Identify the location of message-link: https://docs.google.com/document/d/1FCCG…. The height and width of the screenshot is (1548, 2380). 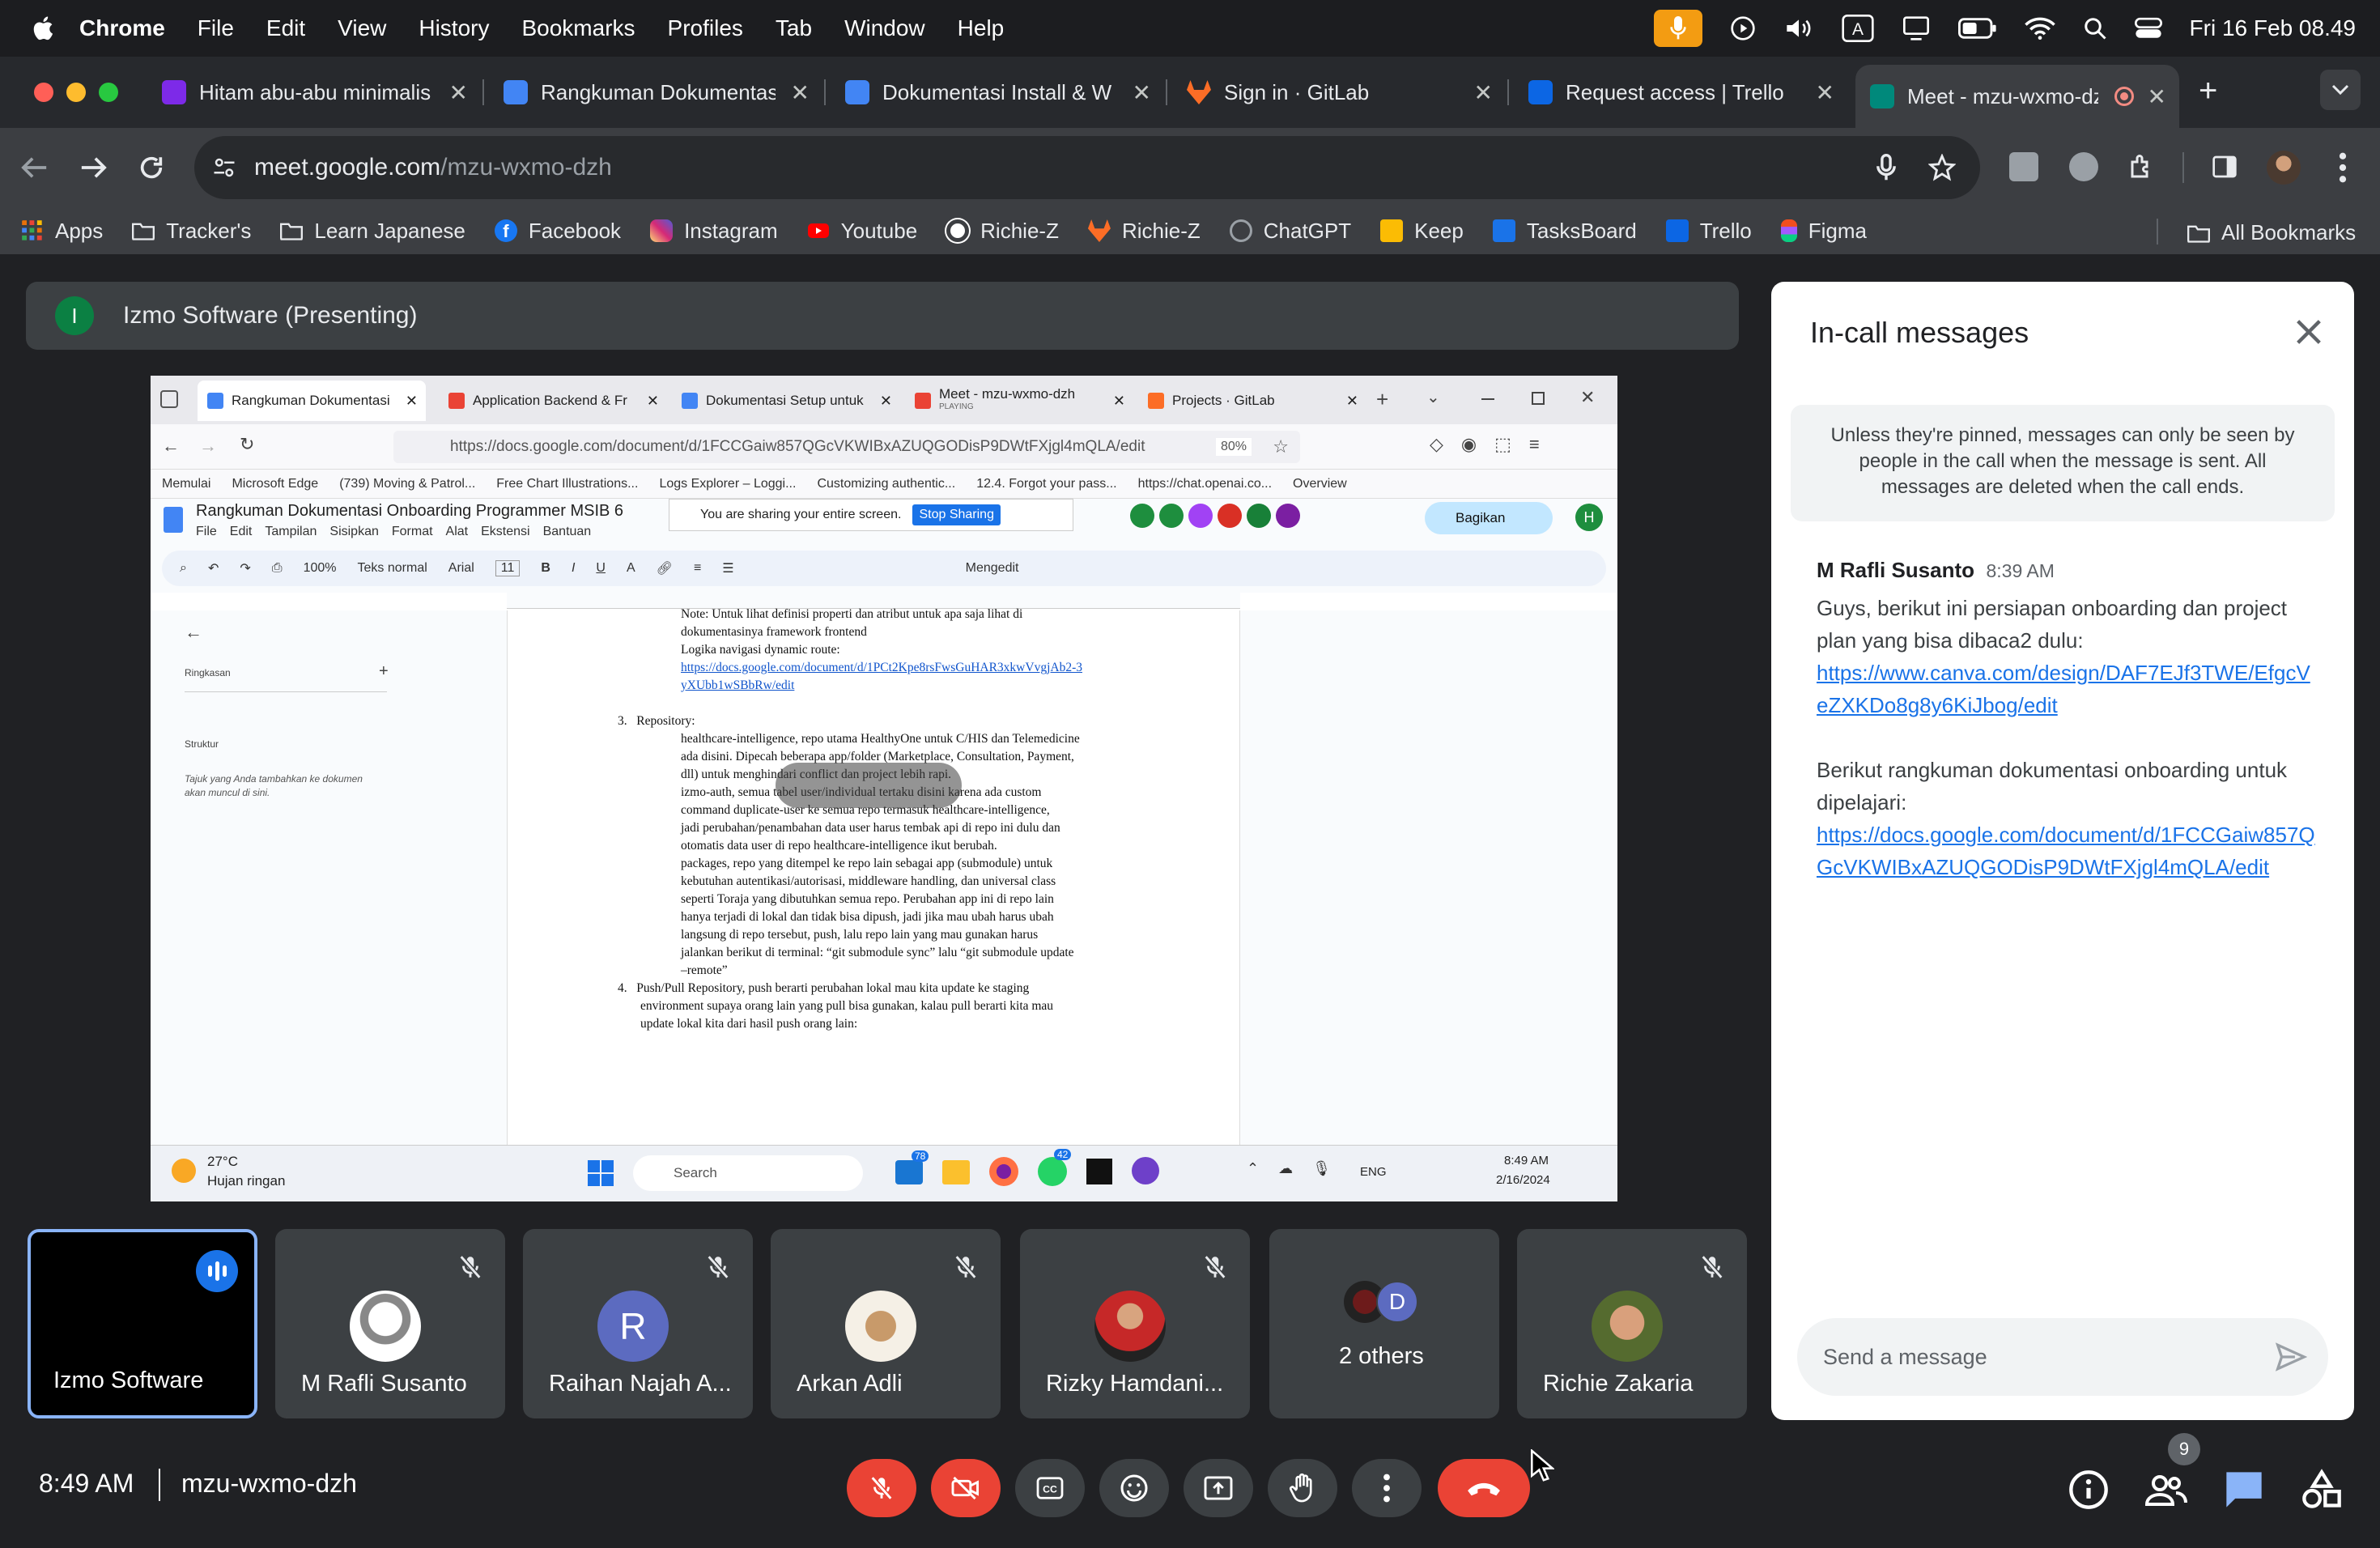
(2066, 851).